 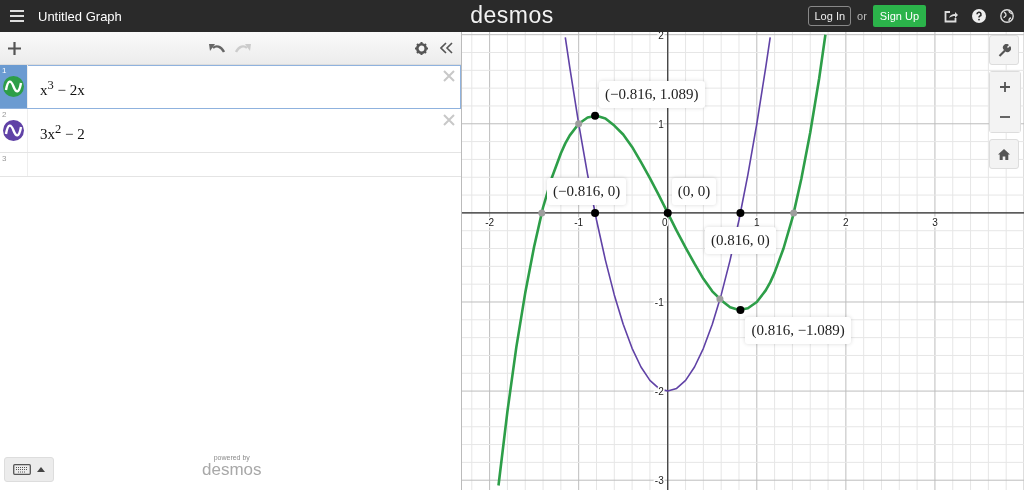 I want to click on home-icon, so click(x=1004, y=154).